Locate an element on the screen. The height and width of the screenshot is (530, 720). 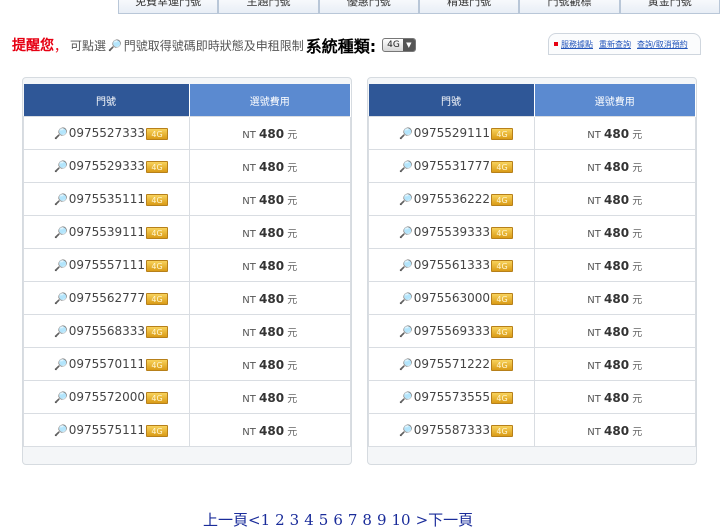
phone-number: 0975561333 is located at coordinates (452, 265).